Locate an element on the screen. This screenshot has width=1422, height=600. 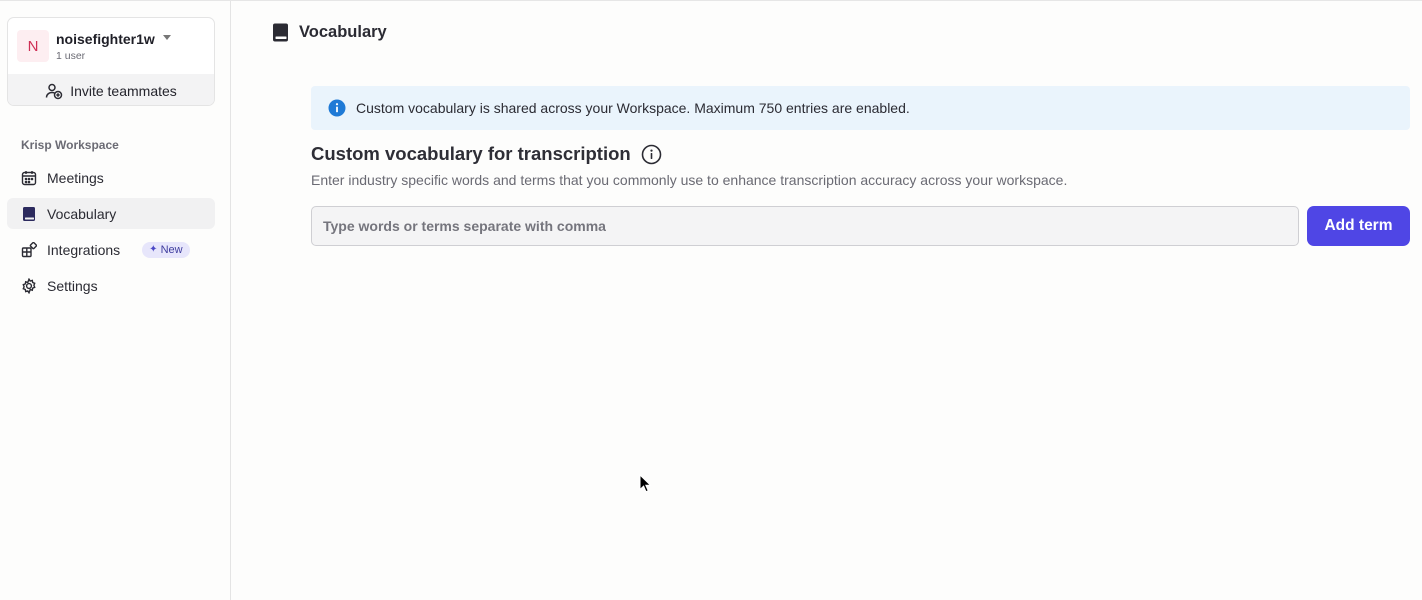
workspace-user-count: 1 user is located at coordinates (71, 56).